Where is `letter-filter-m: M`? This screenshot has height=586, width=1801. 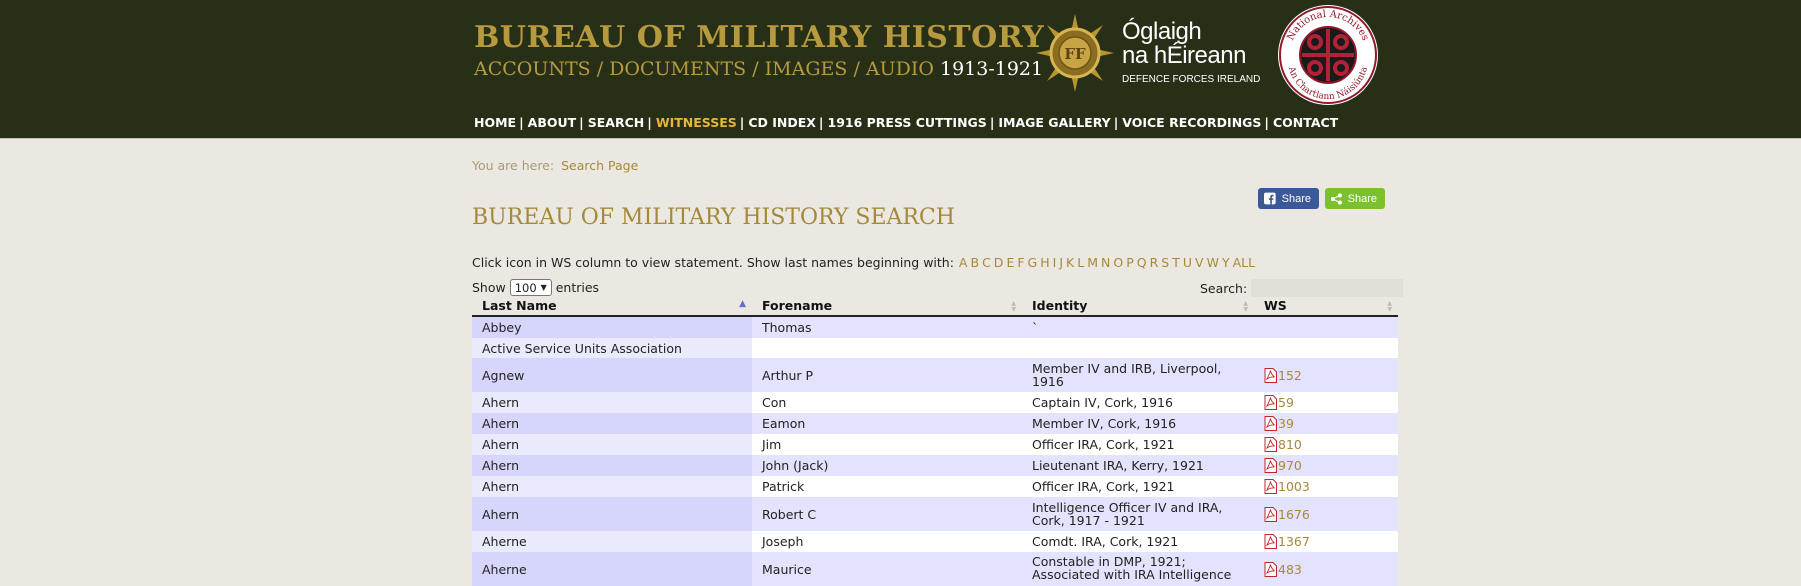 letter-filter-m: M is located at coordinates (1092, 262).